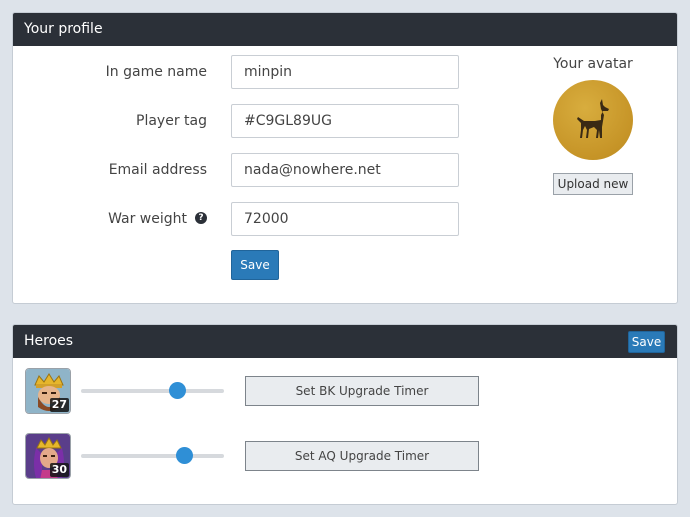 Image resolution: width=690 pixels, height=517 pixels. I want to click on upload-avatar-button: Upload new, so click(593, 184).